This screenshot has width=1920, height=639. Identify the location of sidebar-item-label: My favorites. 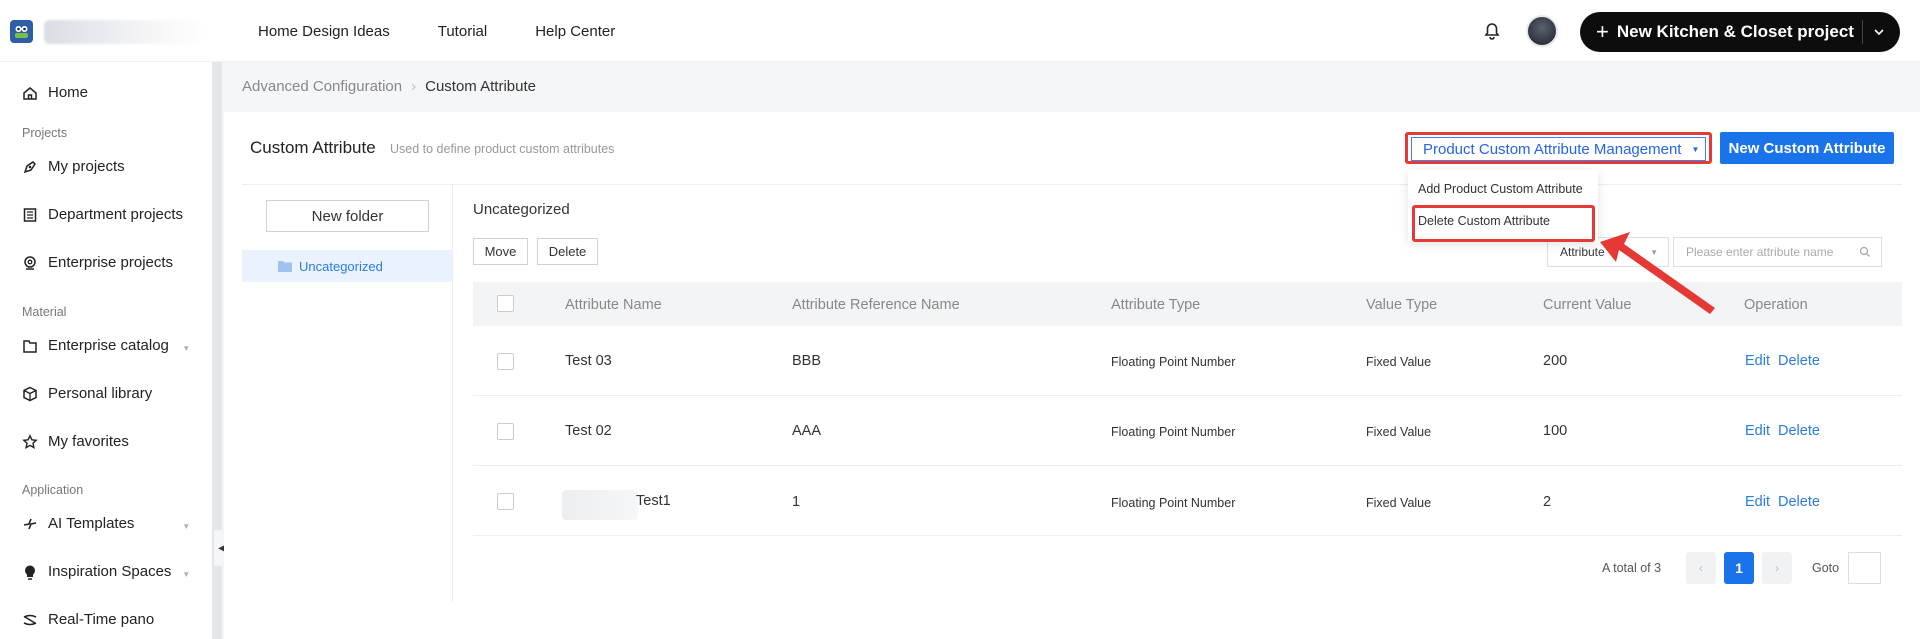
(88, 441).